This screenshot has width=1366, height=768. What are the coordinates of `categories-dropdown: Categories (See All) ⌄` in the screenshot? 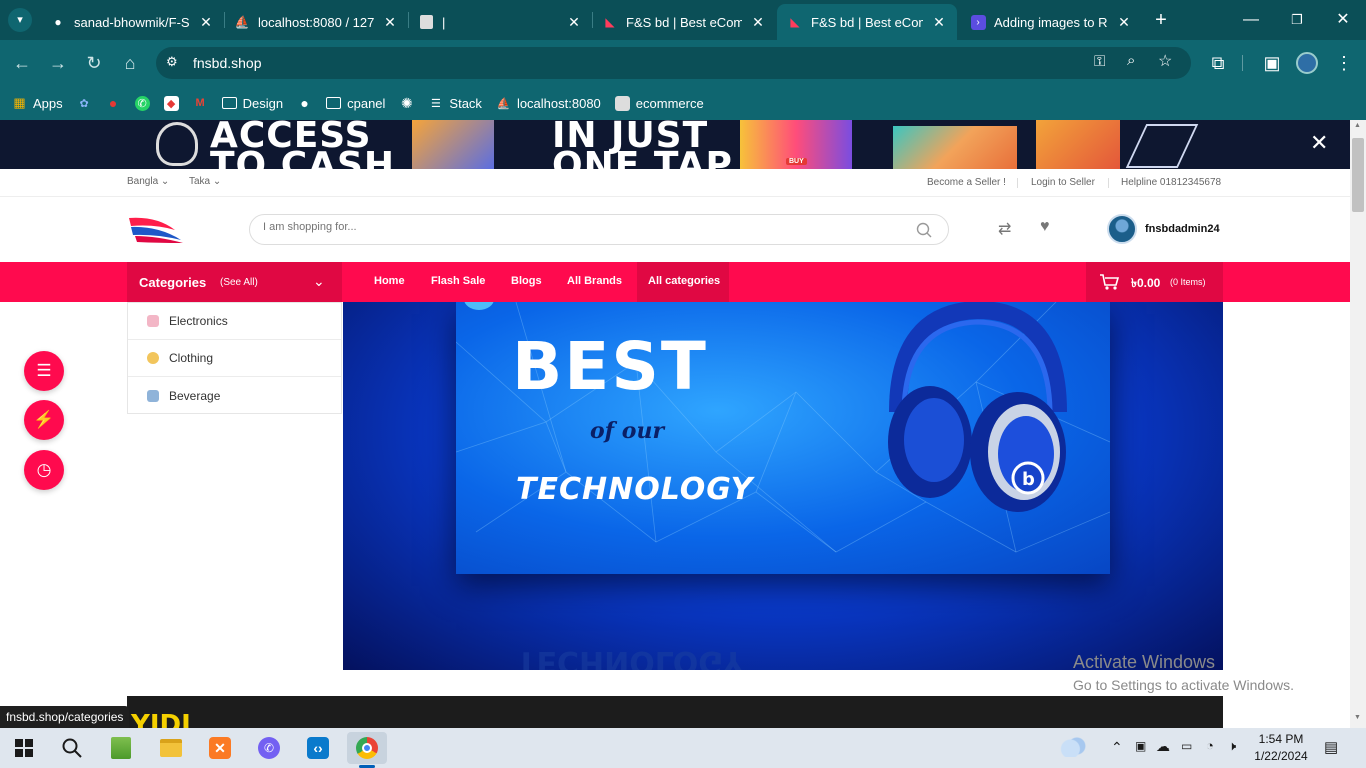 It's located at (234, 282).